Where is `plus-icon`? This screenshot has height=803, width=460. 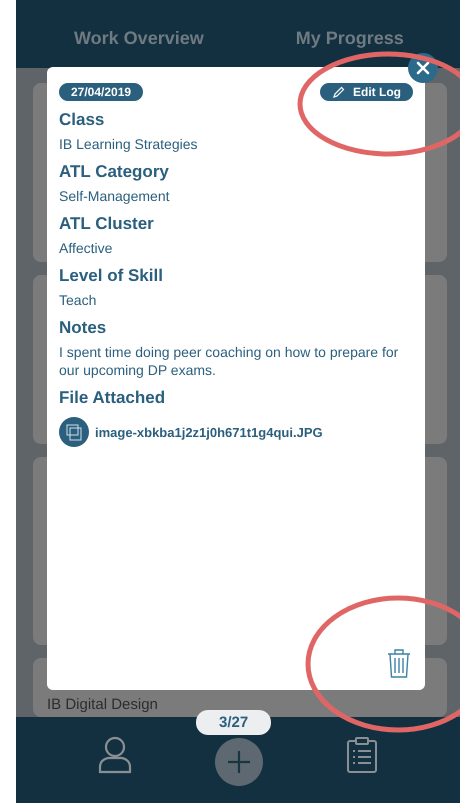 plus-icon is located at coordinates (239, 762).